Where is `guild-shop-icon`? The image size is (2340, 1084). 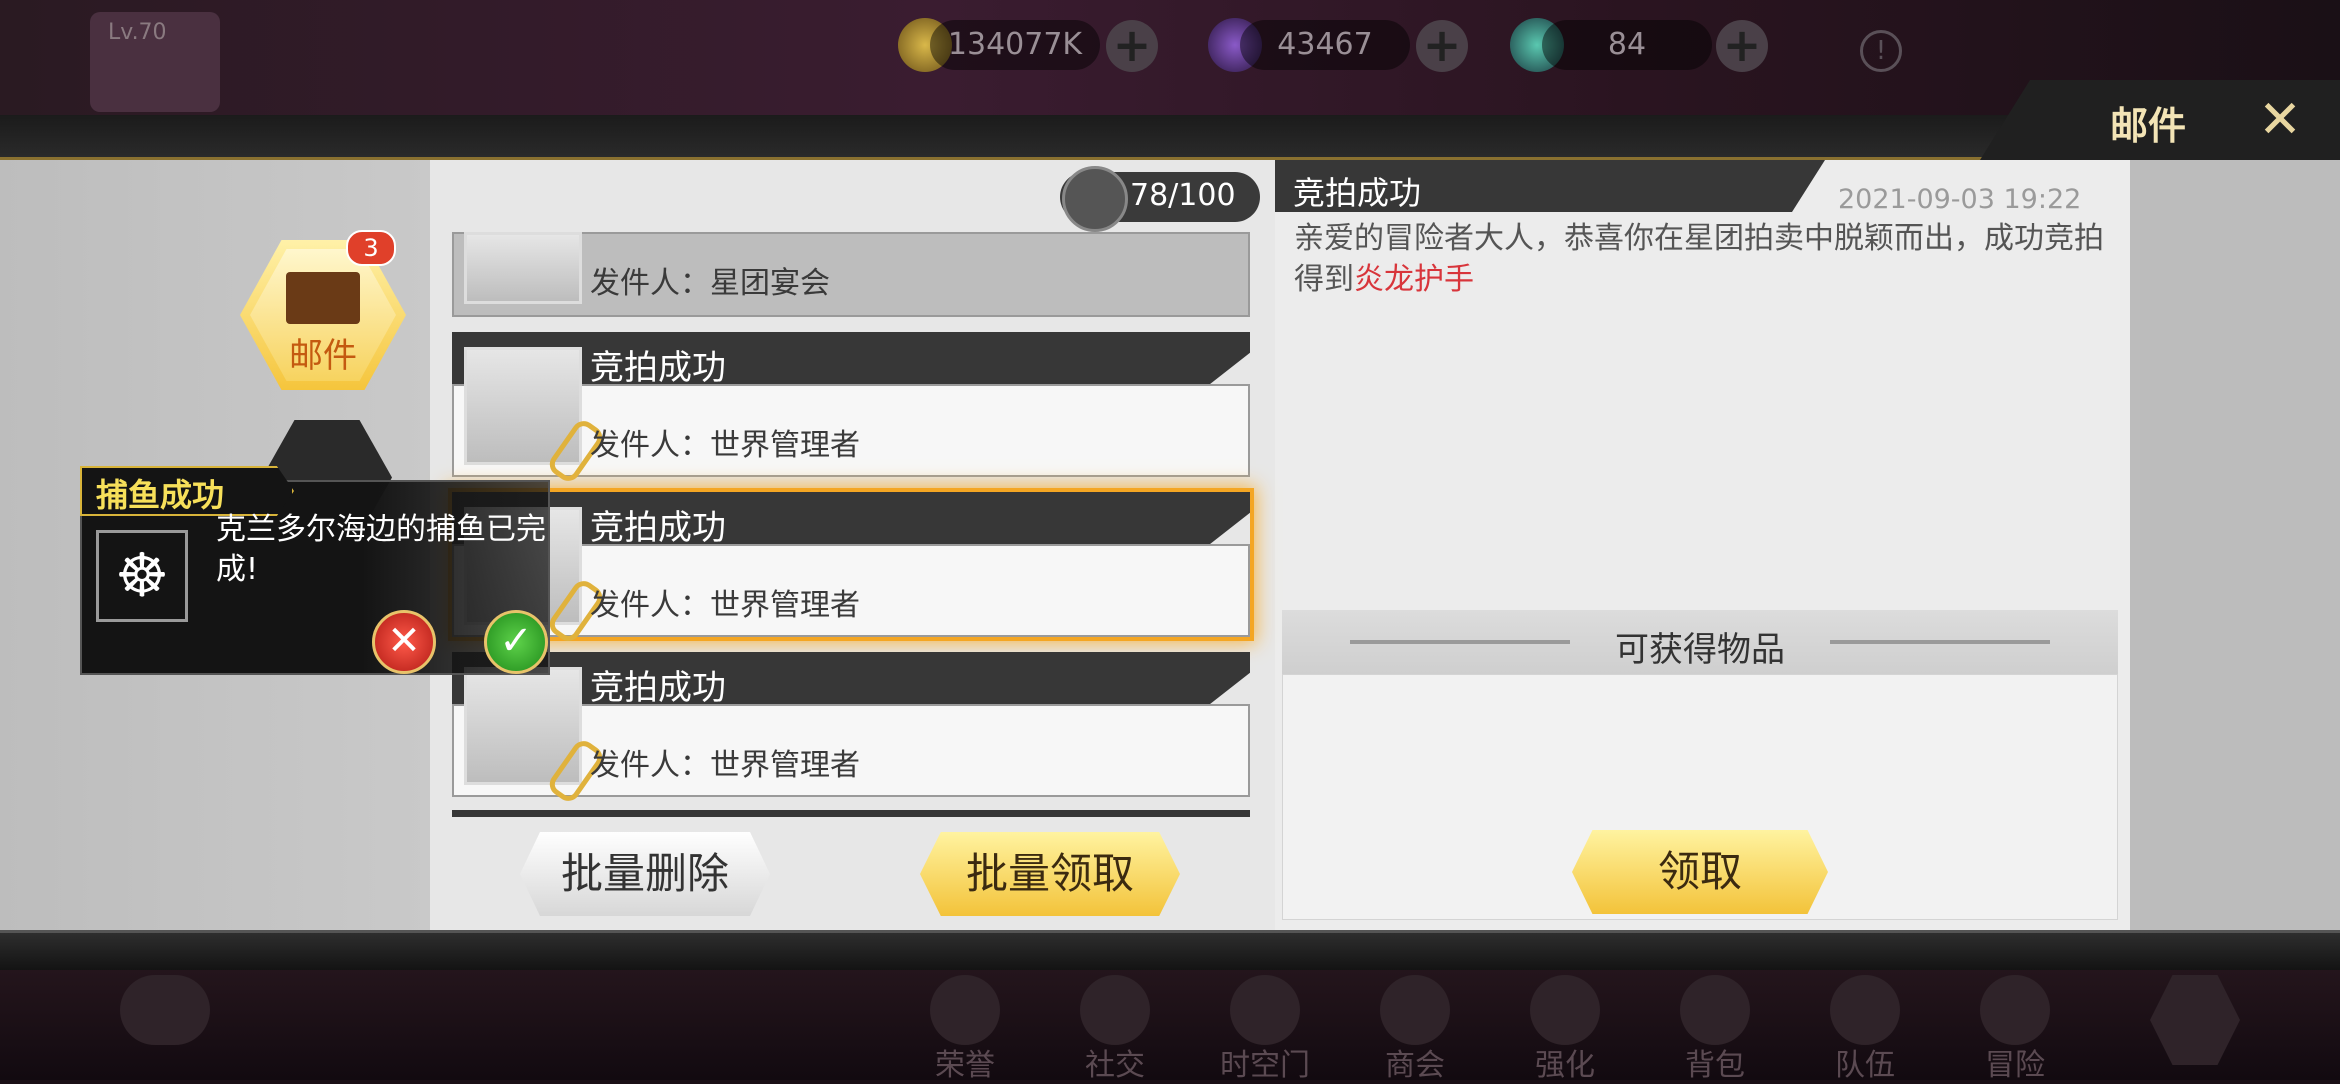 guild-shop-icon is located at coordinates (1415, 1010).